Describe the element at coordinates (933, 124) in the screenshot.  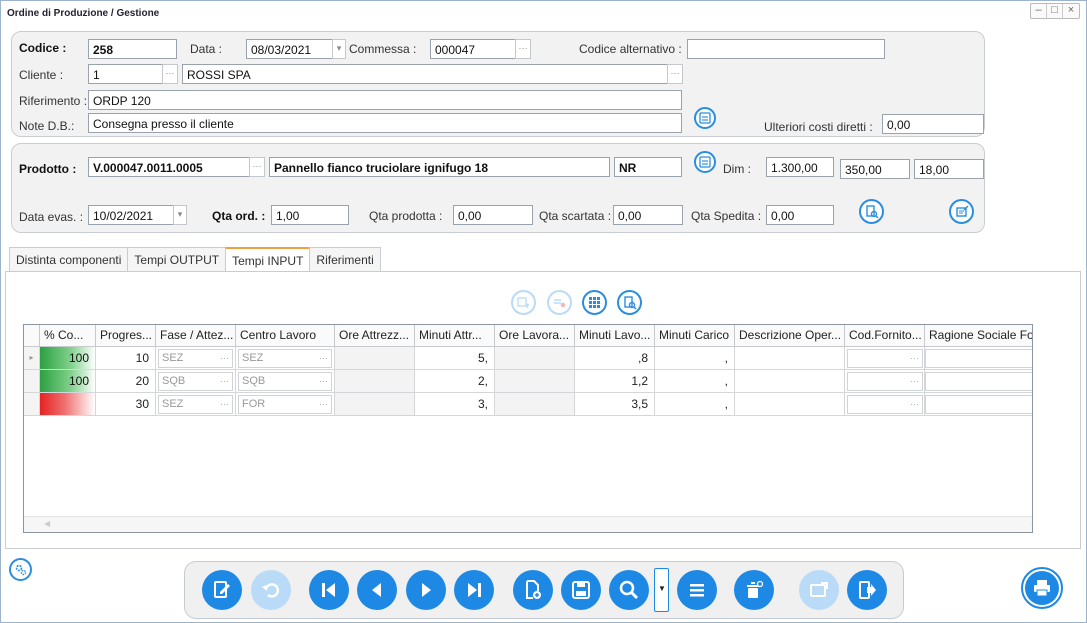
I see `costi-input: 0,00` at that location.